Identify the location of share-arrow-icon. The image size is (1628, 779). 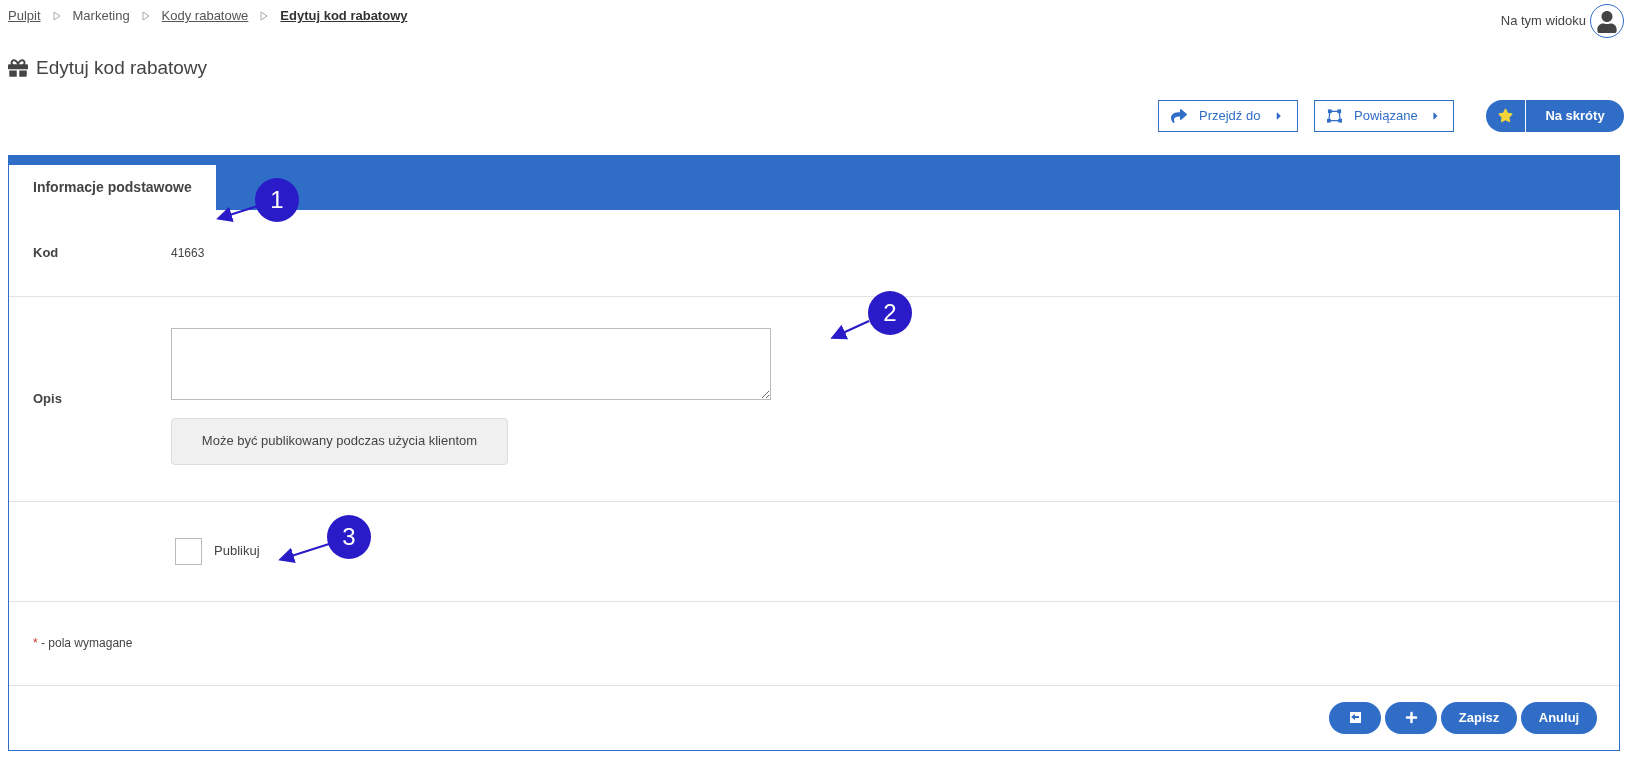
(1179, 115).